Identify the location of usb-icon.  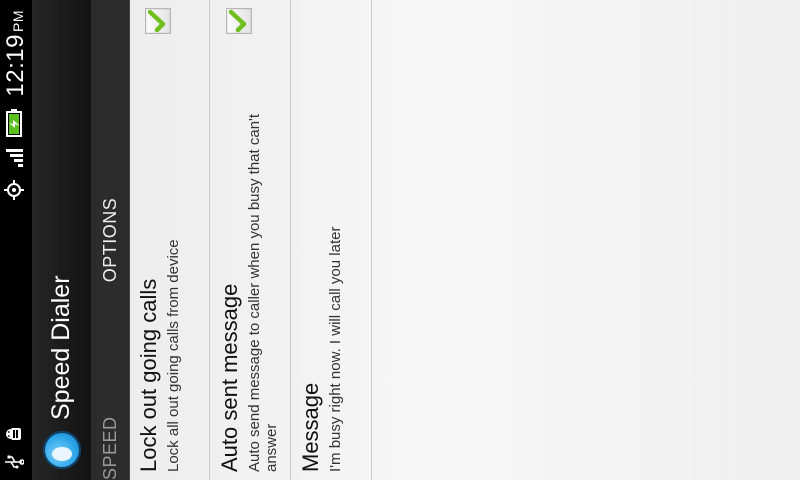
(16, 462).